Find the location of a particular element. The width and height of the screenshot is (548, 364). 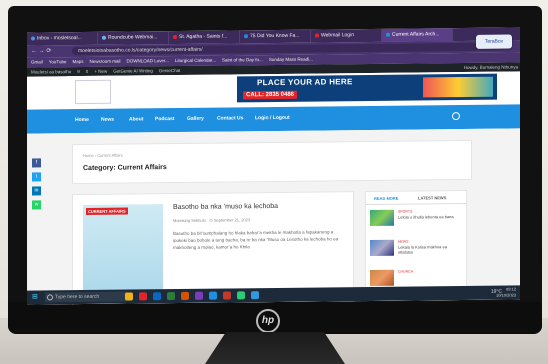

chrome-icon is located at coordinates (143, 296).